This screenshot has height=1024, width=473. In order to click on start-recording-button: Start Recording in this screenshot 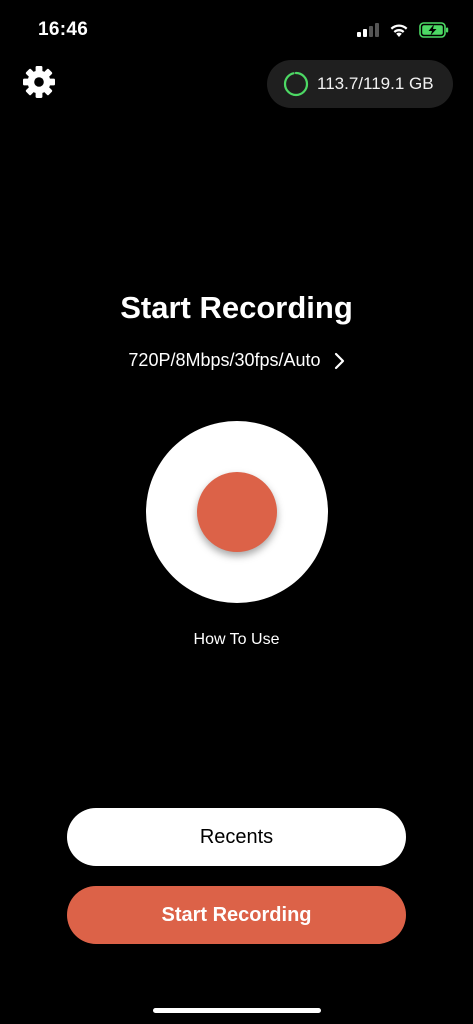, I will do `click(236, 915)`.